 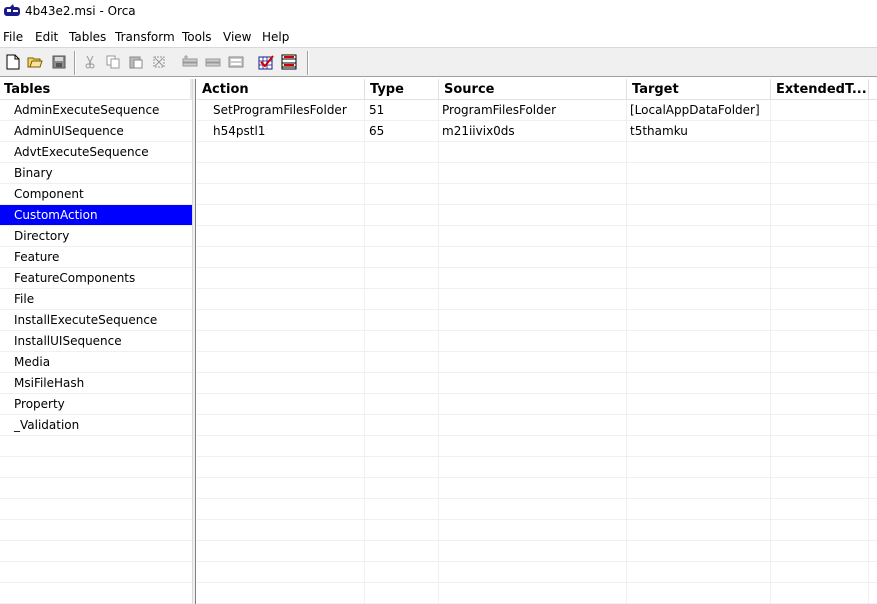 What do you see at coordinates (96, 425) in the screenshot?
I see `table-item-validation: _Validation` at bounding box center [96, 425].